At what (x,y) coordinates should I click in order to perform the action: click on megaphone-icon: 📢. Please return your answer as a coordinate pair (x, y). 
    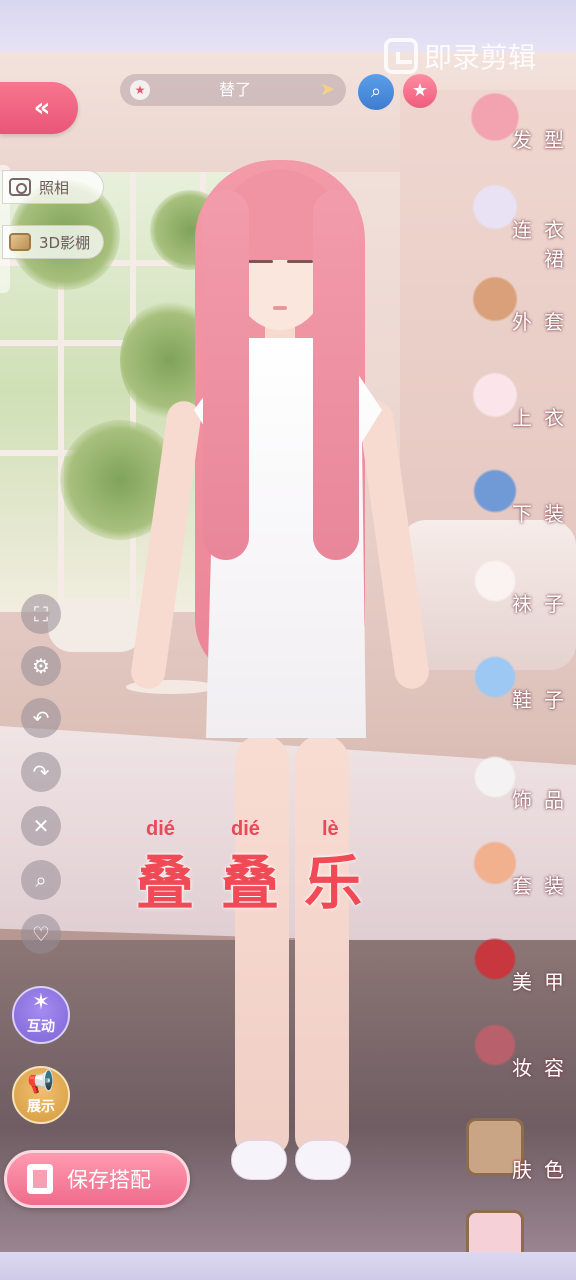
    Looking at the image, I should click on (41, 1082).